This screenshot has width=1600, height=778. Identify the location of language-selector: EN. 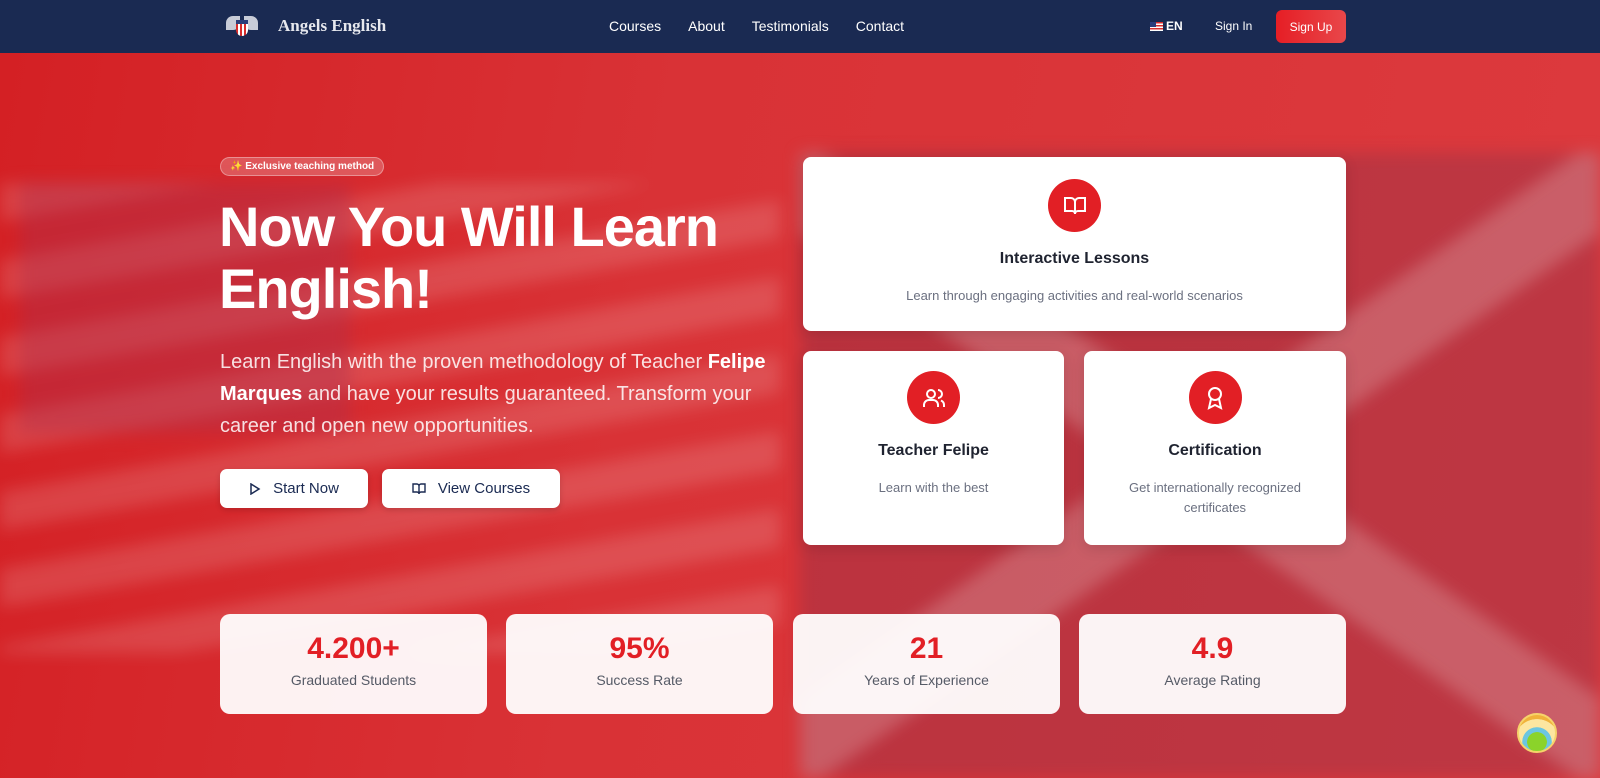
(1166, 26).